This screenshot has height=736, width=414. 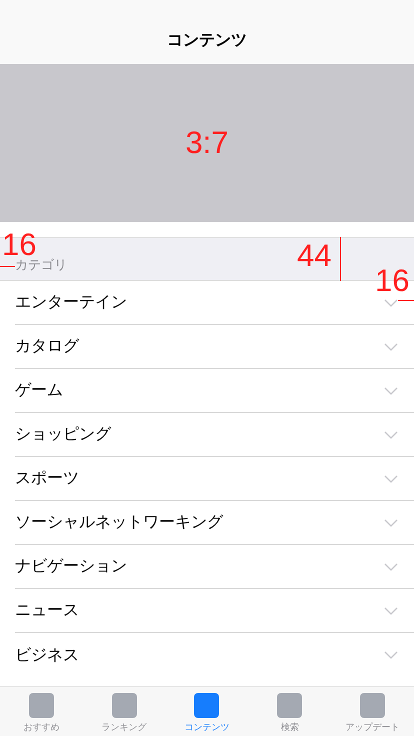 I want to click on nav-title: コンテンツ, so click(x=207, y=40).